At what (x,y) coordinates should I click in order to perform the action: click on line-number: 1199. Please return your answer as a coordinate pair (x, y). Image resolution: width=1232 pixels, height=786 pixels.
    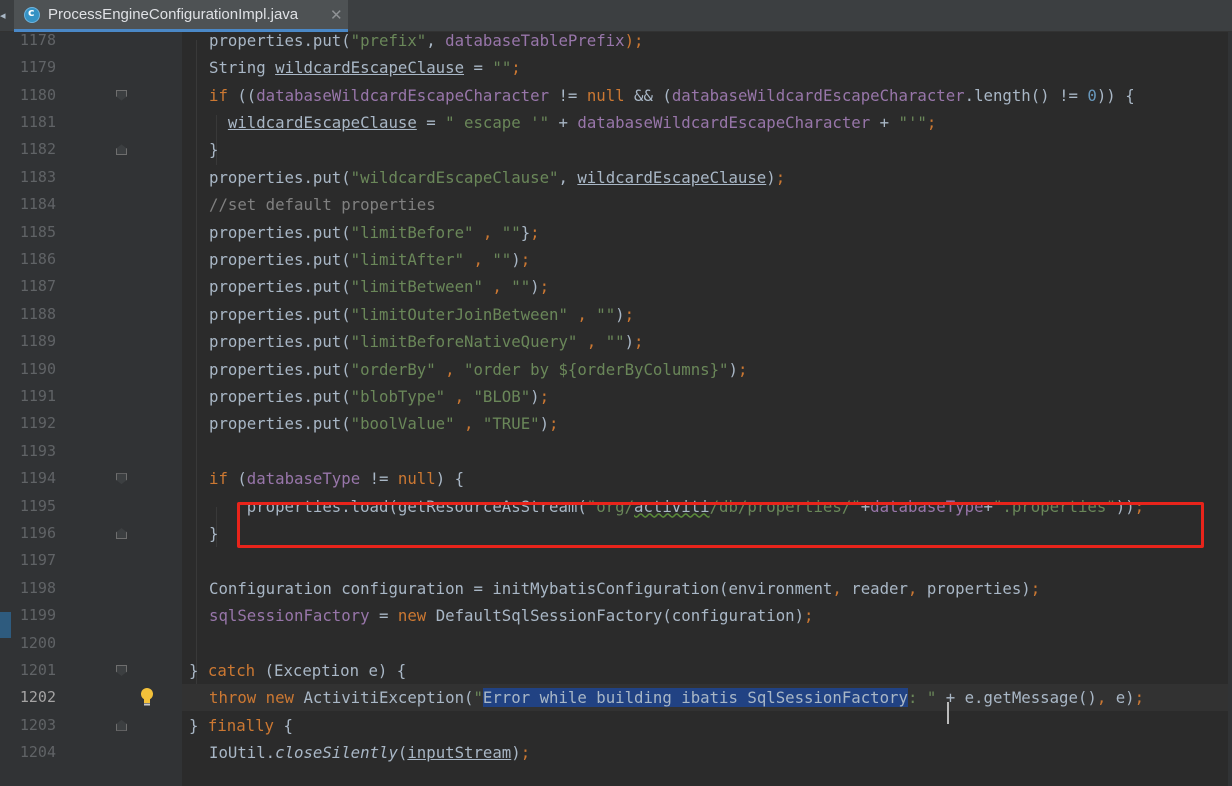
    Looking at the image, I should click on (37, 615).